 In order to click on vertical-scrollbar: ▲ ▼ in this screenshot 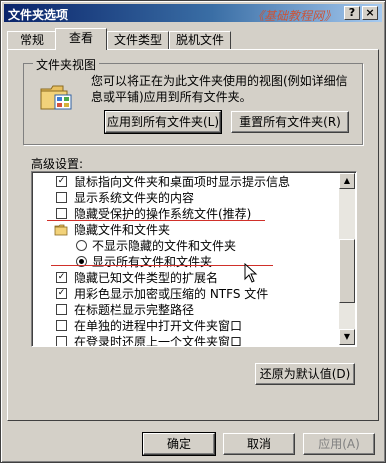, I will do `click(347, 259)`.